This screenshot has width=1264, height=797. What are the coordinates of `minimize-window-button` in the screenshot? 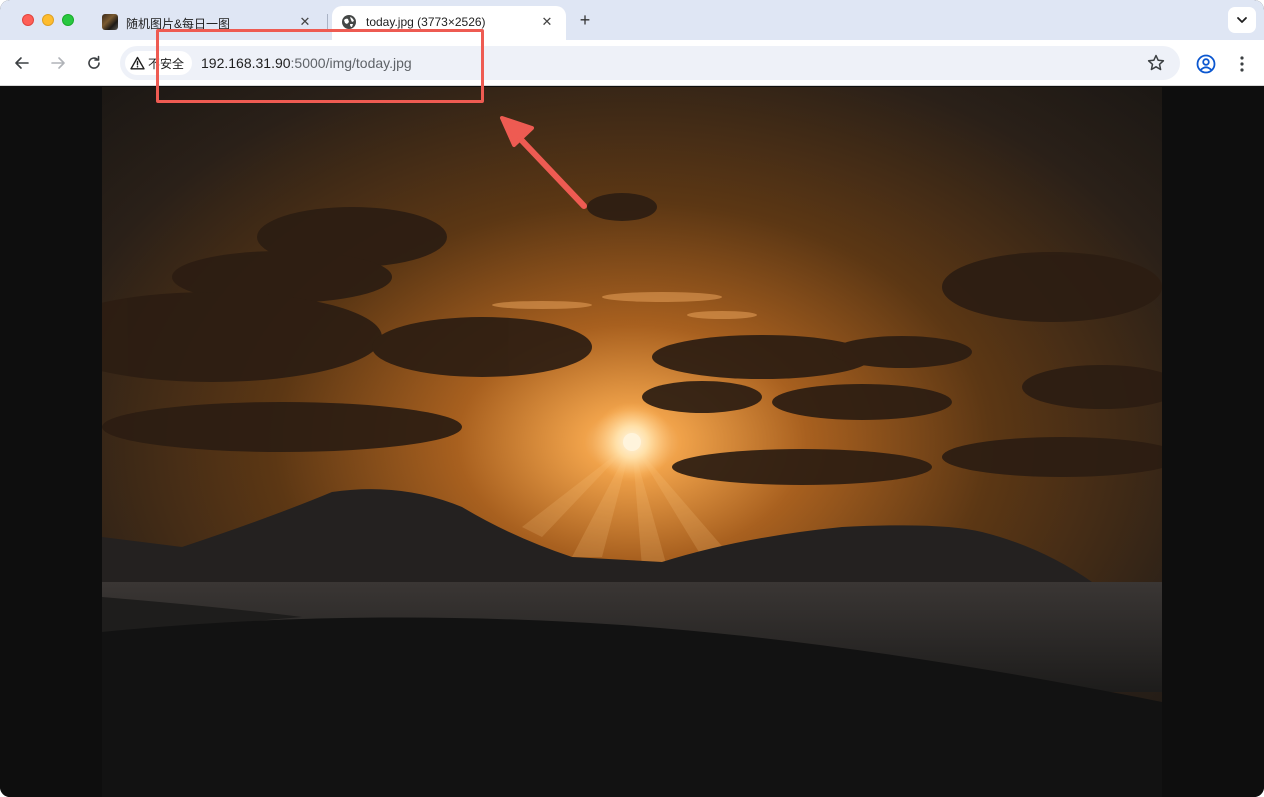 It's located at (48, 20).